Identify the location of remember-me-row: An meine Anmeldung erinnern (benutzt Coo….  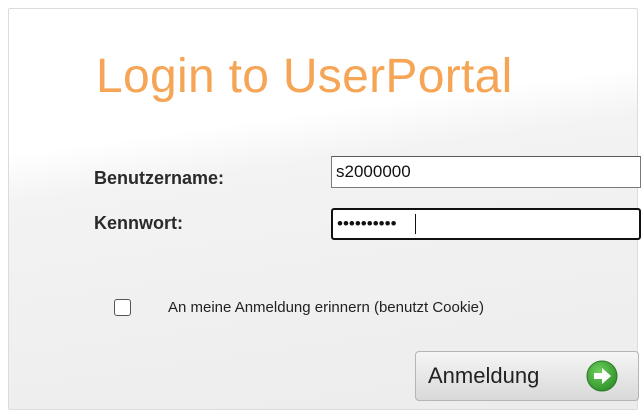
(299, 307).